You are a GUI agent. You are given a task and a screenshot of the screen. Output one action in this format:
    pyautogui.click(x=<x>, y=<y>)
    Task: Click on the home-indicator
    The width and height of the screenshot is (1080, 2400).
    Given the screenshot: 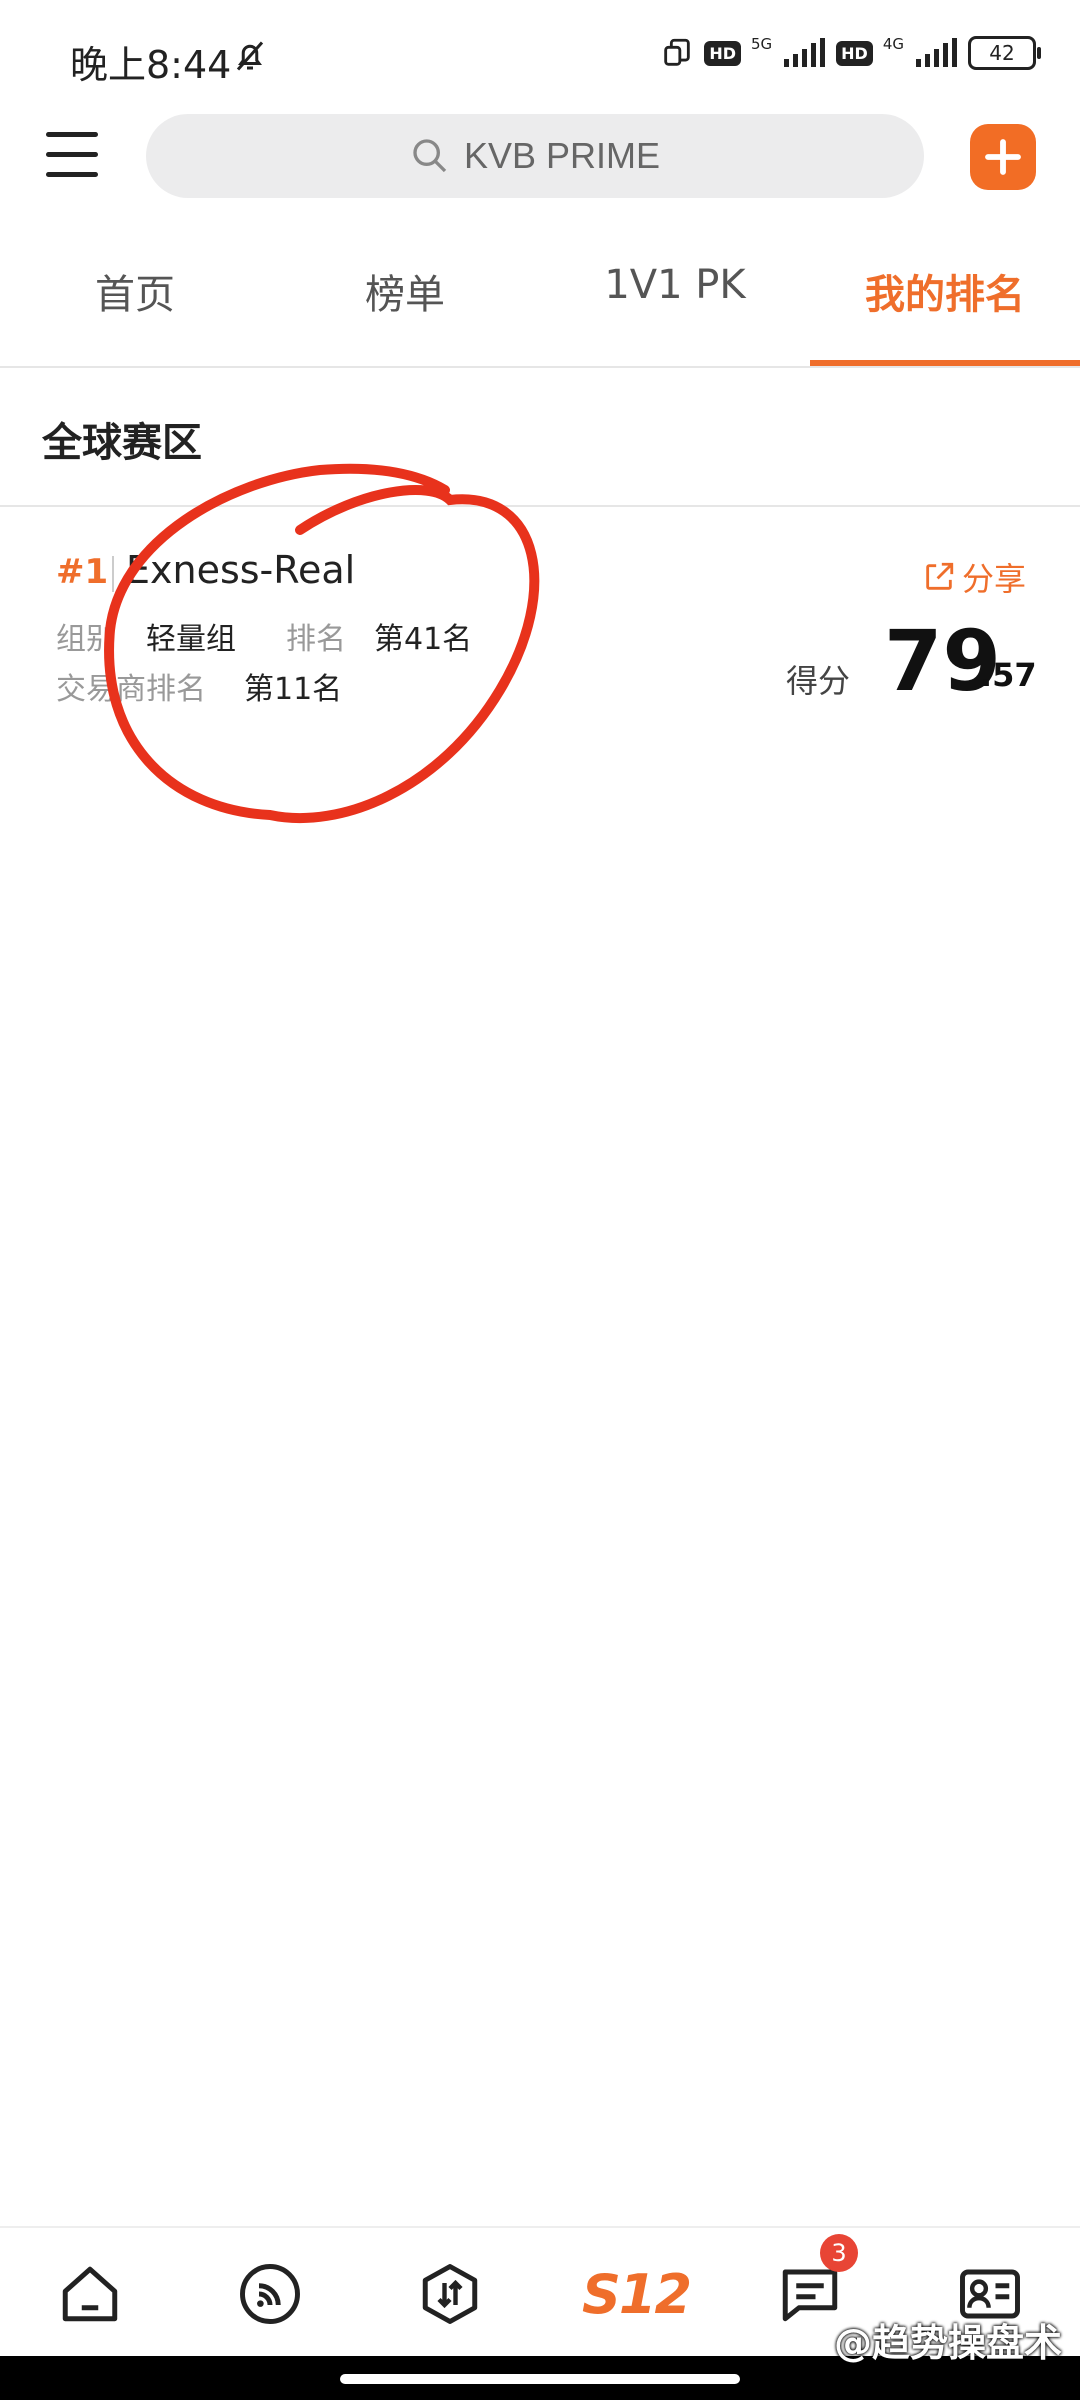 What is the action you would take?
    pyautogui.click(x=540, y=2379)
    